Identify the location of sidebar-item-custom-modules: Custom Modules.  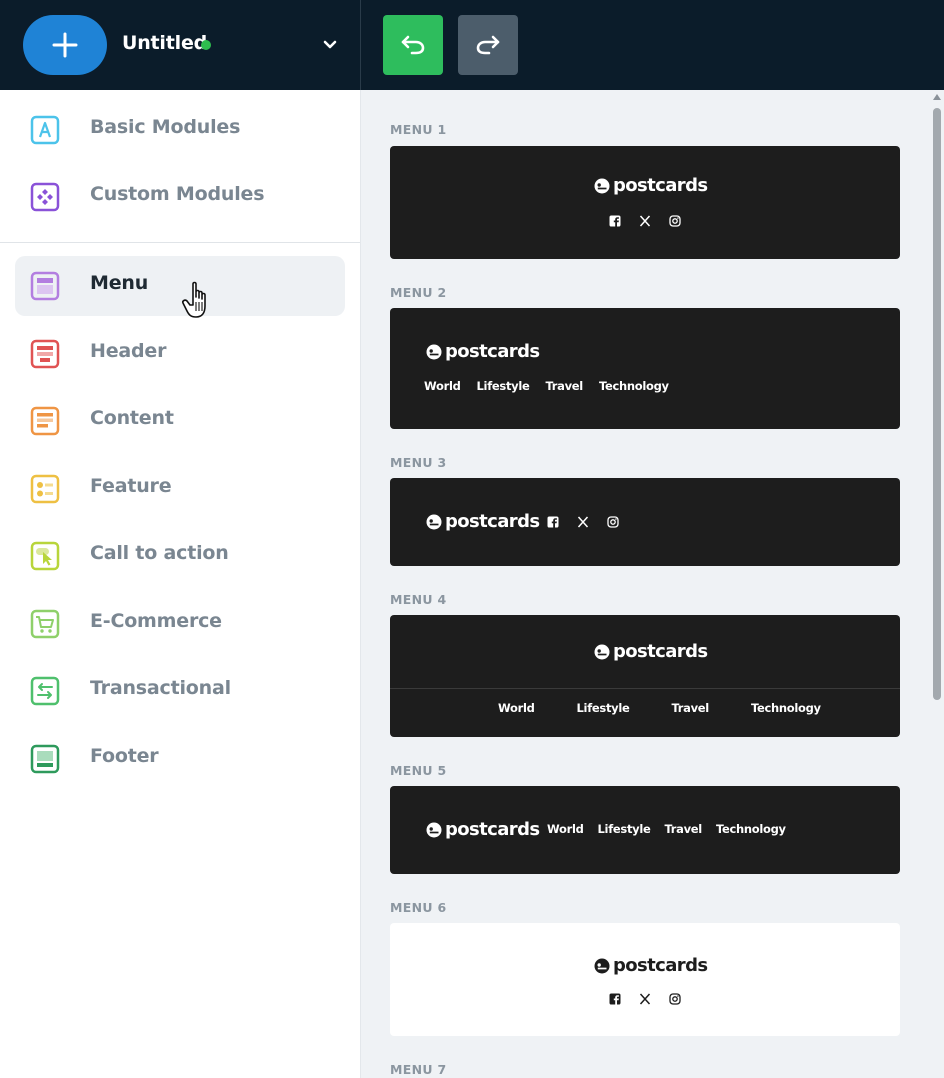
(180, 197).